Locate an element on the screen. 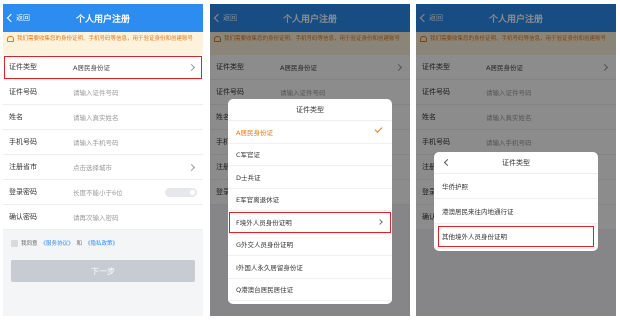 The height and width of the screenshot is (320, 620). option-label: D士兵证 is located at coordinates (248, 177).